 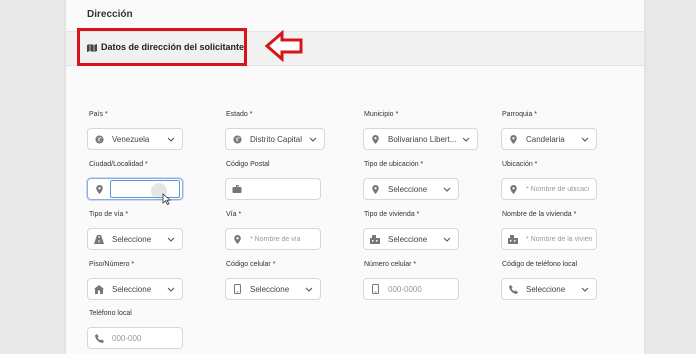 What do you see at coordinates (118, 164) in the screenshot?
I see `label-ciudad: Ciudad/Localidad *` at bounding box center [118, 164].